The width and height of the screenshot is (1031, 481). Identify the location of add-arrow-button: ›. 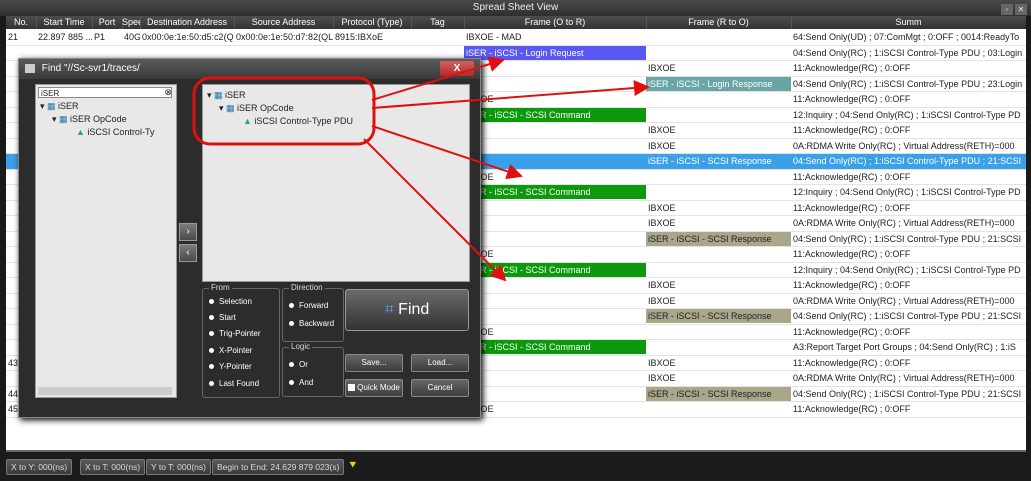
(188, 232).